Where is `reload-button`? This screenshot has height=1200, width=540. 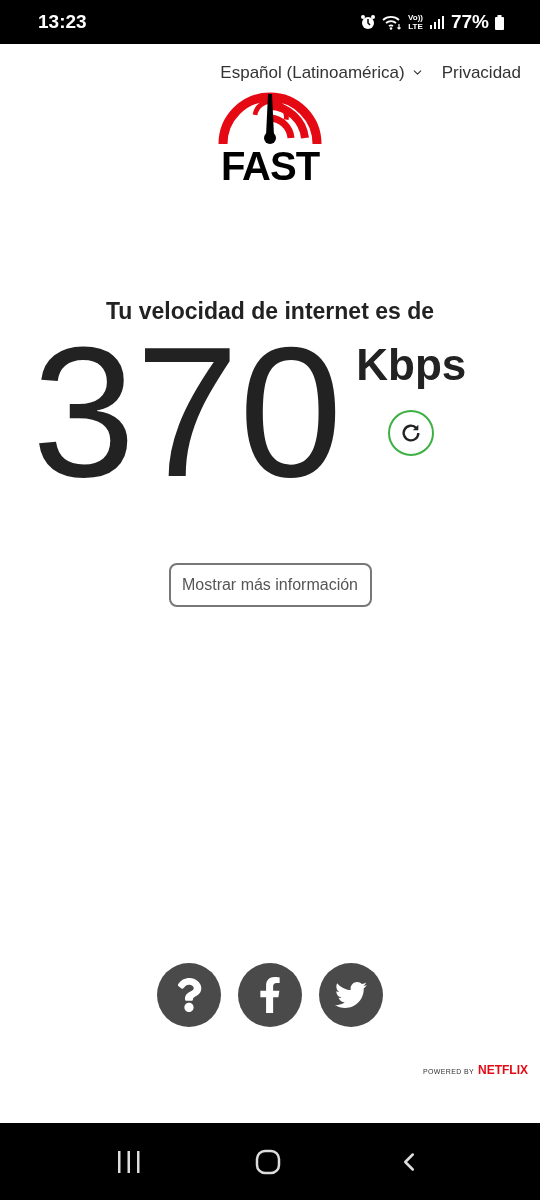
reload-button is located at coordinates (411, 433).